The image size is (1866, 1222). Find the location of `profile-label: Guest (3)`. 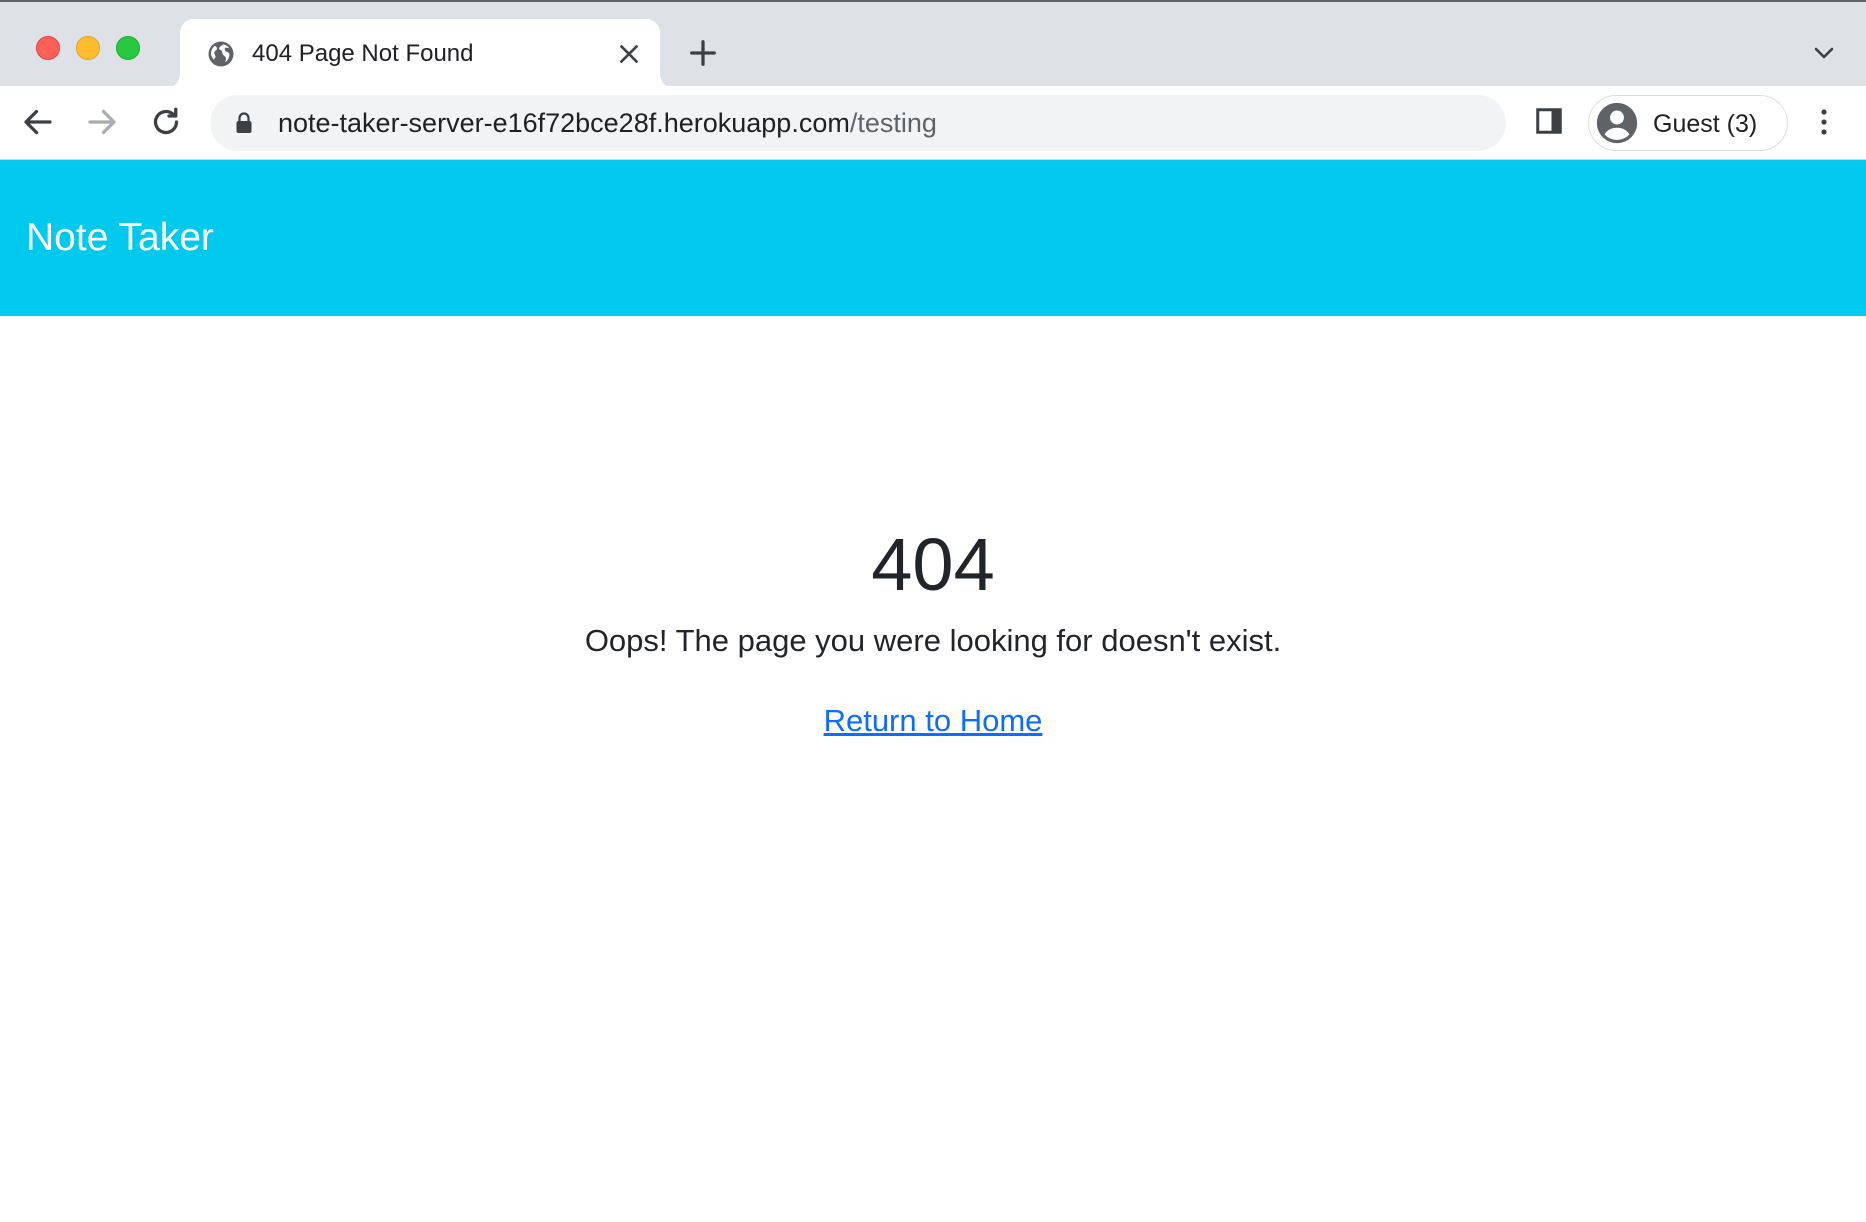

profile-label: Guest (3) is located at coordinates (1705, 124).